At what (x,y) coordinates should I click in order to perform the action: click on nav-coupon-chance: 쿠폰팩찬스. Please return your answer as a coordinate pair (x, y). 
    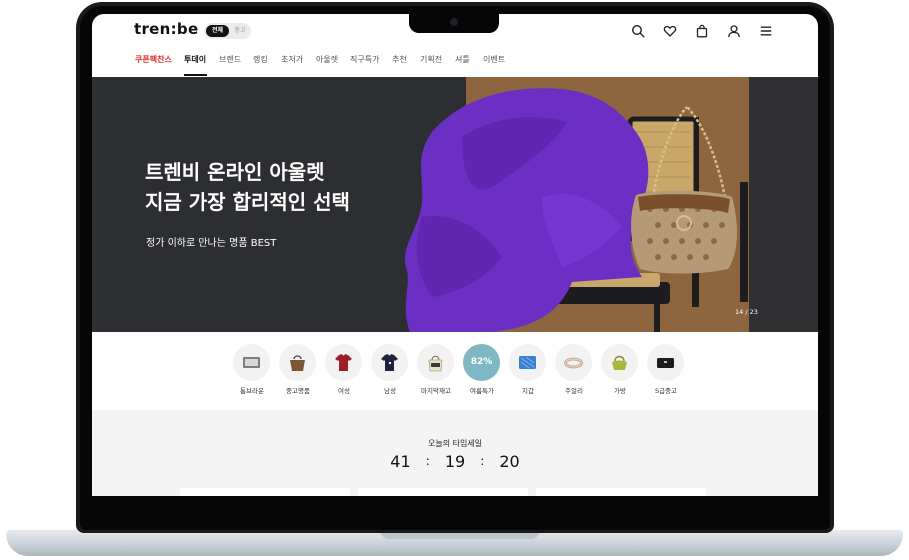
    Looking at the image, I should click on (153, 59).